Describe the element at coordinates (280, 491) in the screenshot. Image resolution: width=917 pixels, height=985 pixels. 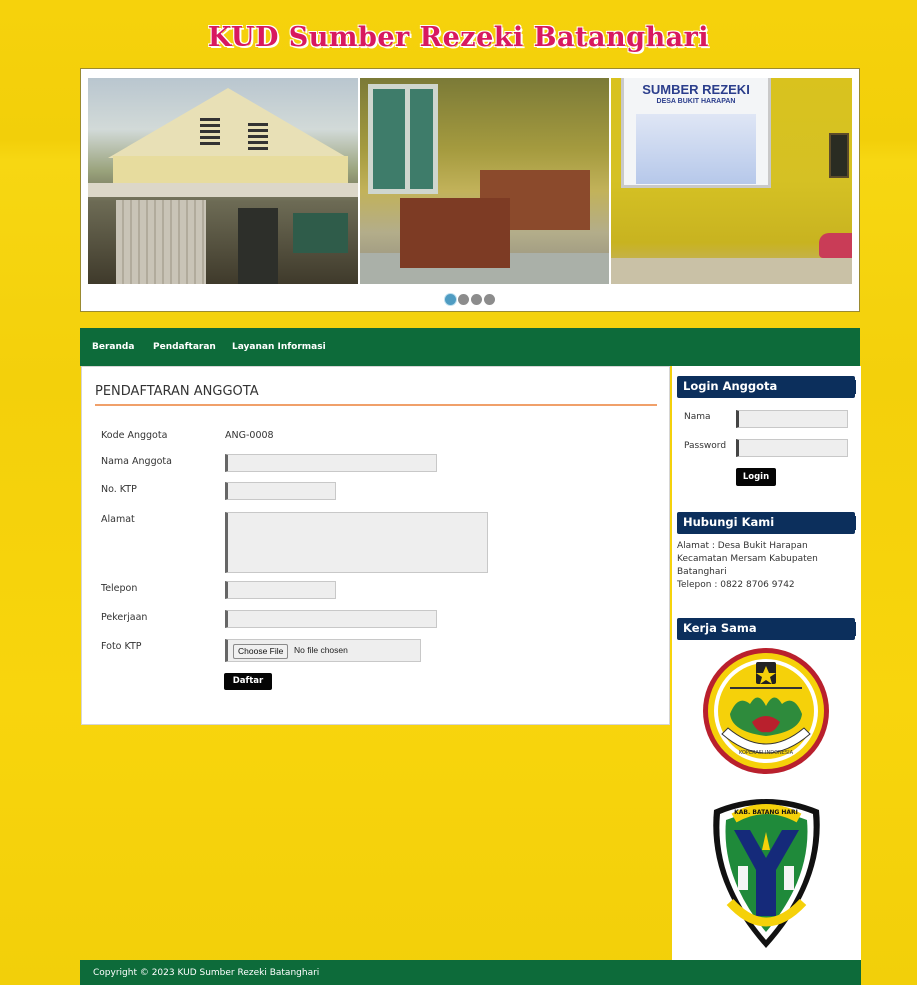
I see `no-ktp-input` at that location.